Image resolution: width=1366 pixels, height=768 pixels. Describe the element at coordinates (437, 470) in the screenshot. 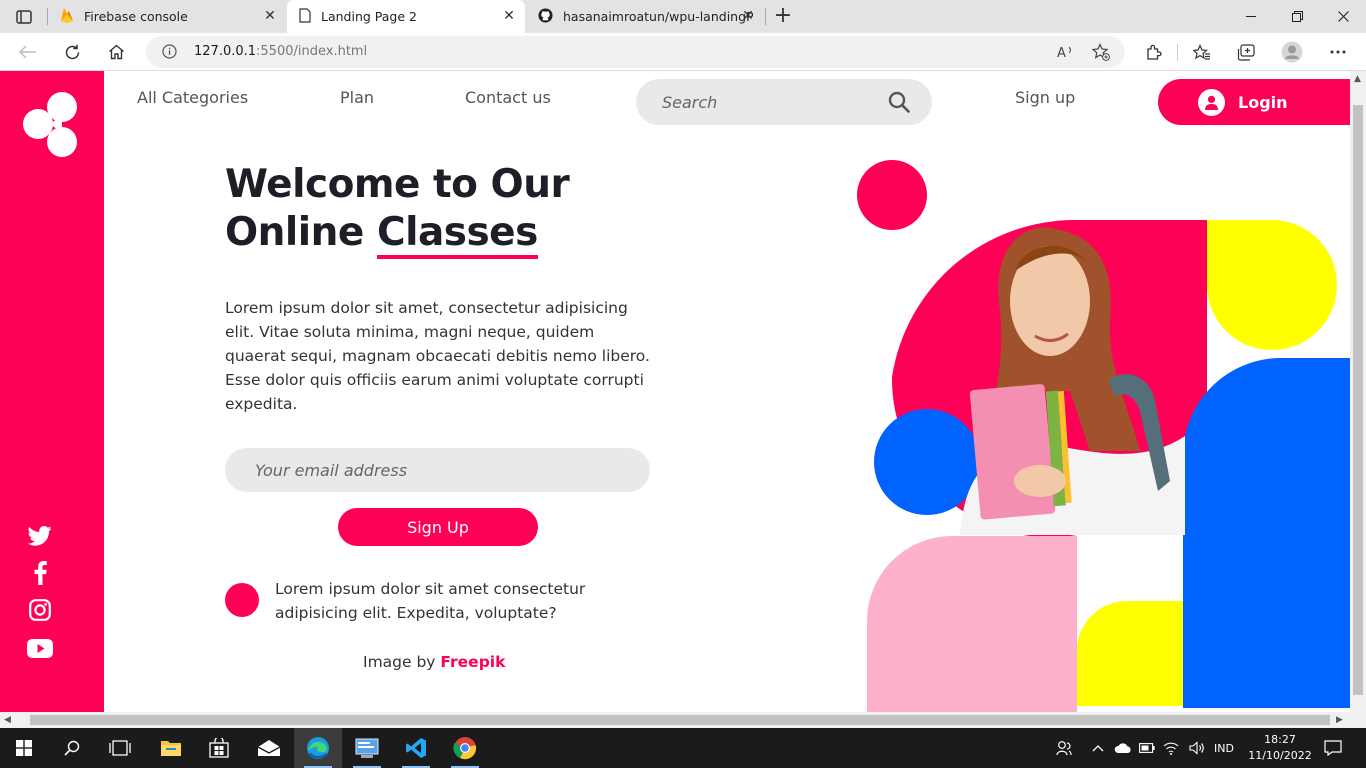

I see `email-input` at that location.